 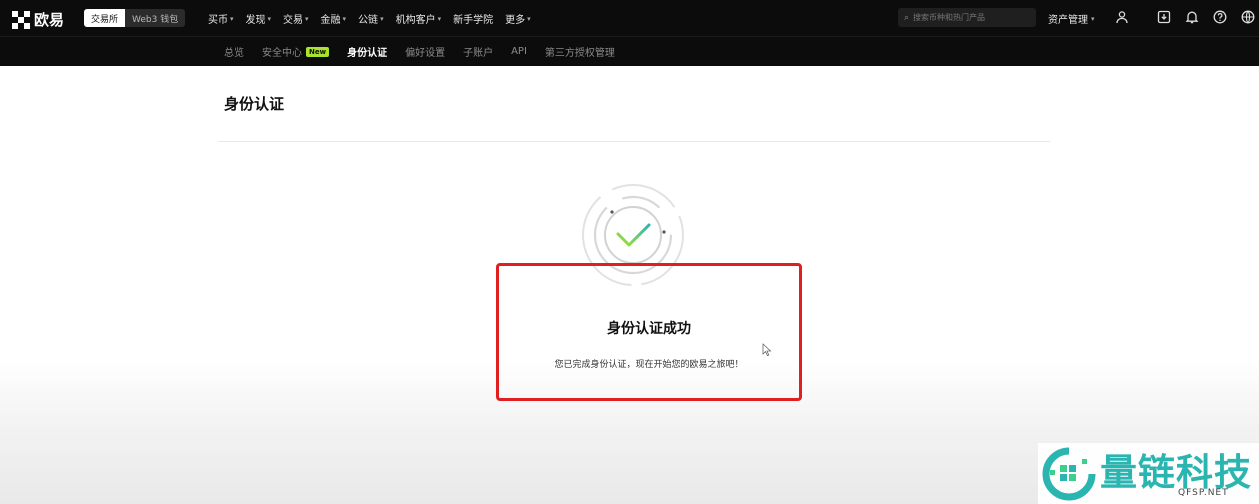 What do you see at coordinates (629, 51) in the screenshot?
I see `account-subnav-bar: 总览 安全中心 New 身份认证 偏好设置 子账户 API 第三方授权管理` at bounding box center [629, 51].